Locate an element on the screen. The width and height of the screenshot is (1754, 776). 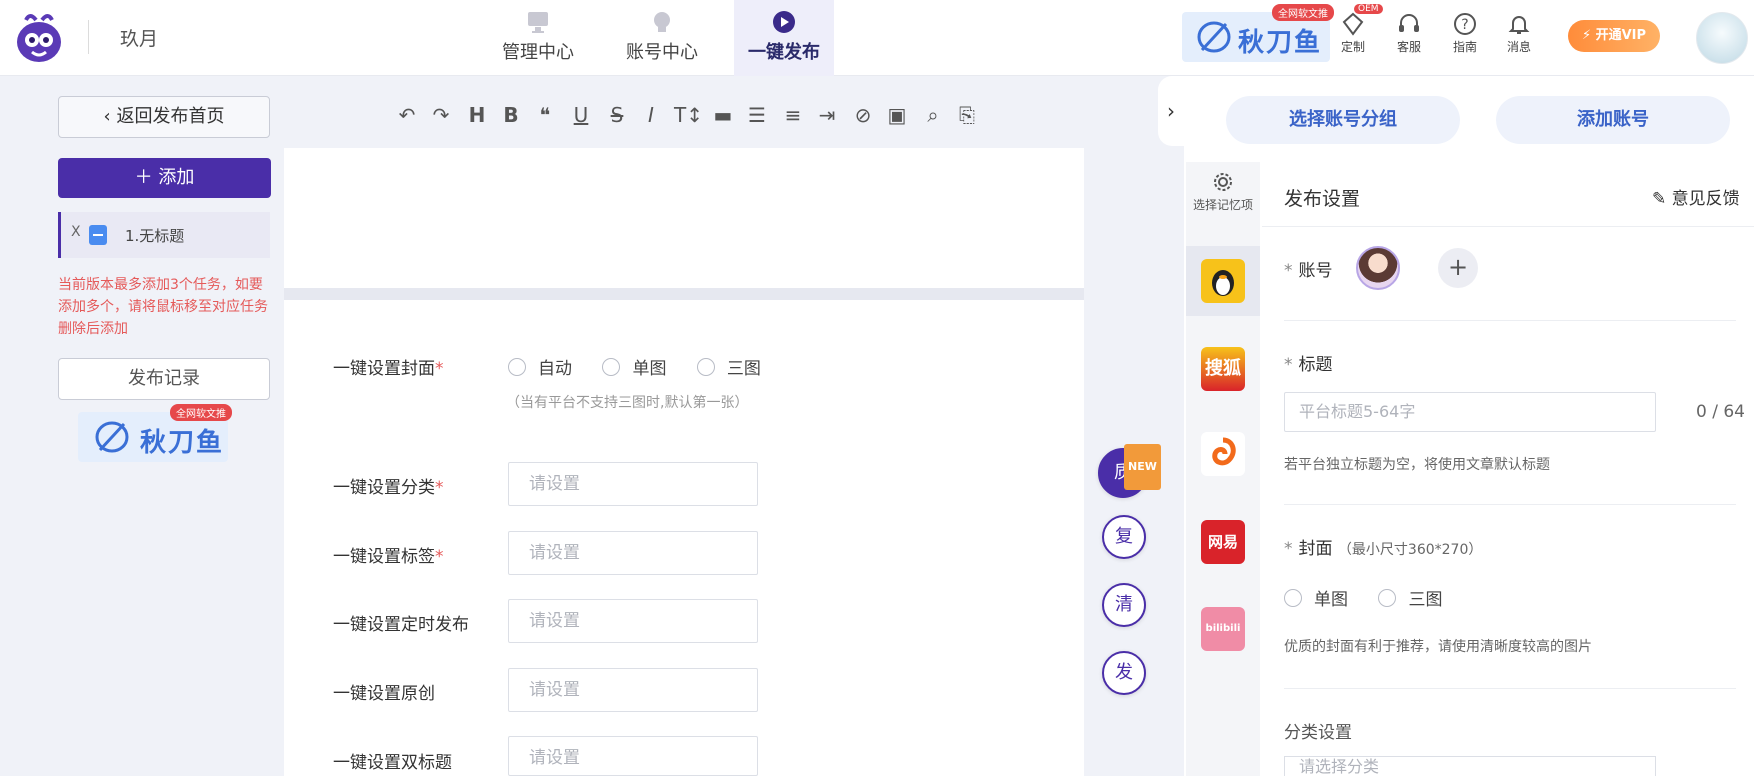
user-avatar is located at coordinates (1722, 38).